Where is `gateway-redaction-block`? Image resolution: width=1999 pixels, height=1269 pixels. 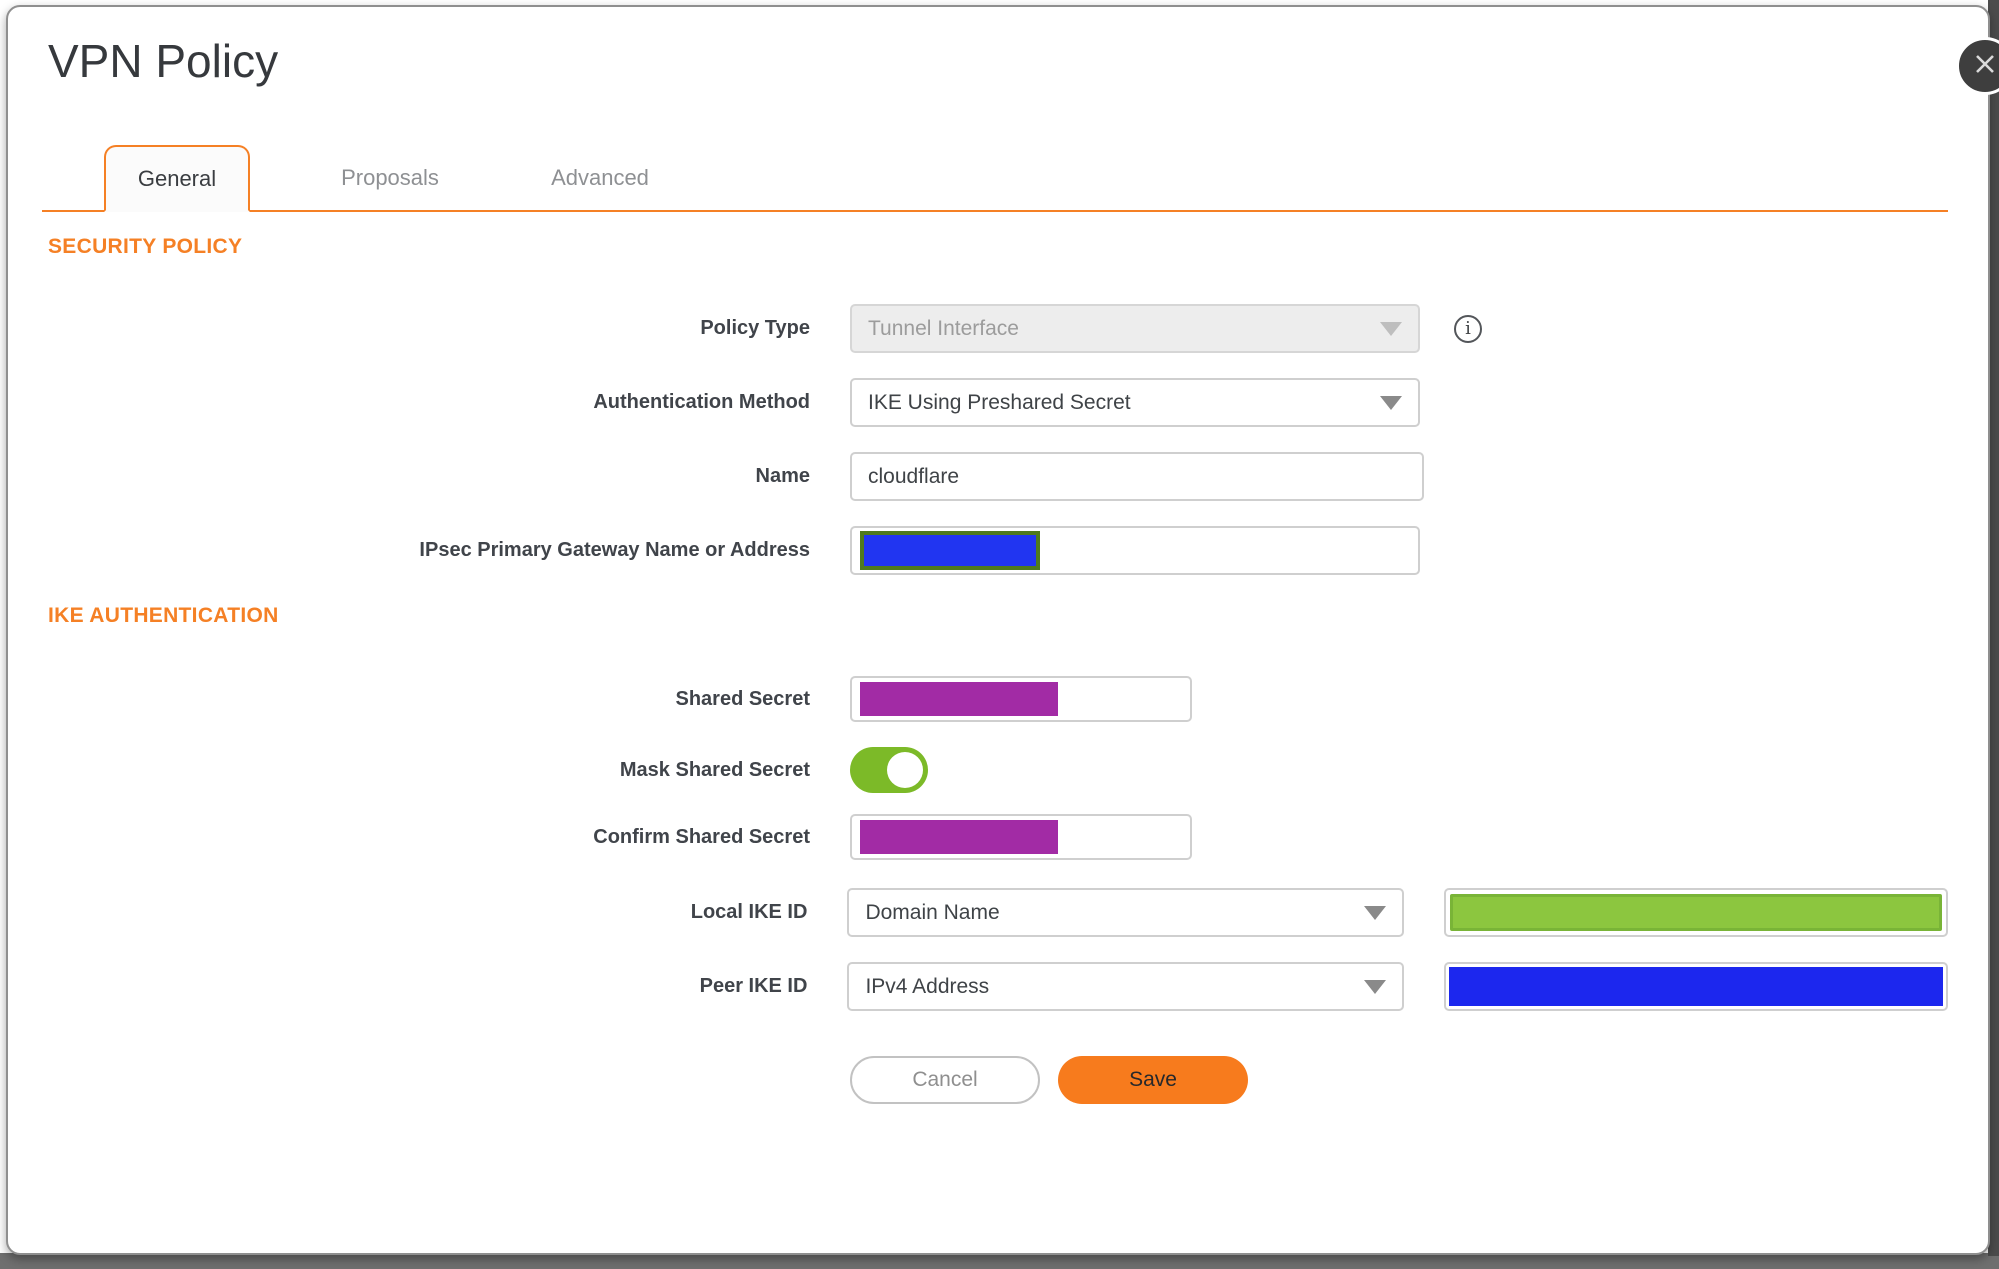 gateway-redaction-block is located at coordinates (950, 550).